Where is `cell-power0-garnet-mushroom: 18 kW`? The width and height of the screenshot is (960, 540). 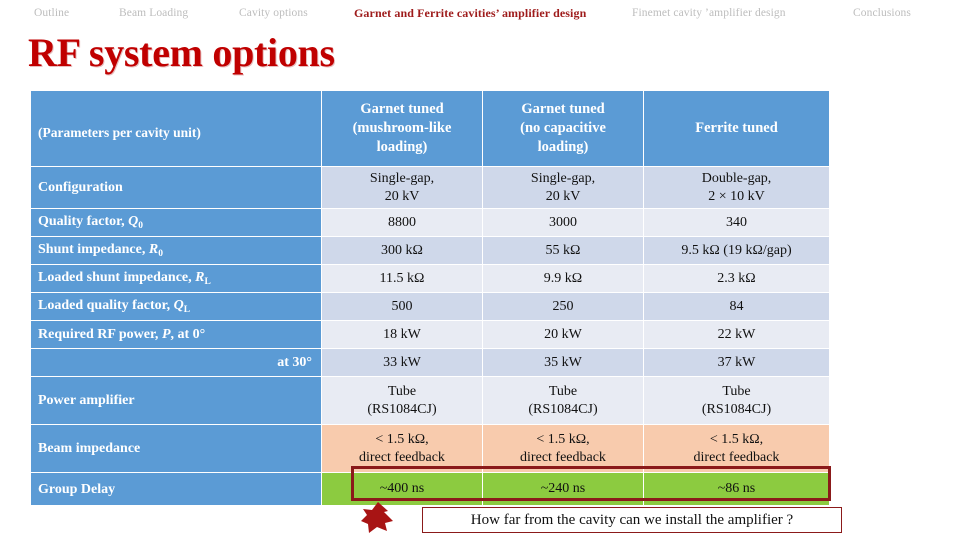
cell-power0-garnet-mushroom: 18 kW is located at coordinates (402, 334).